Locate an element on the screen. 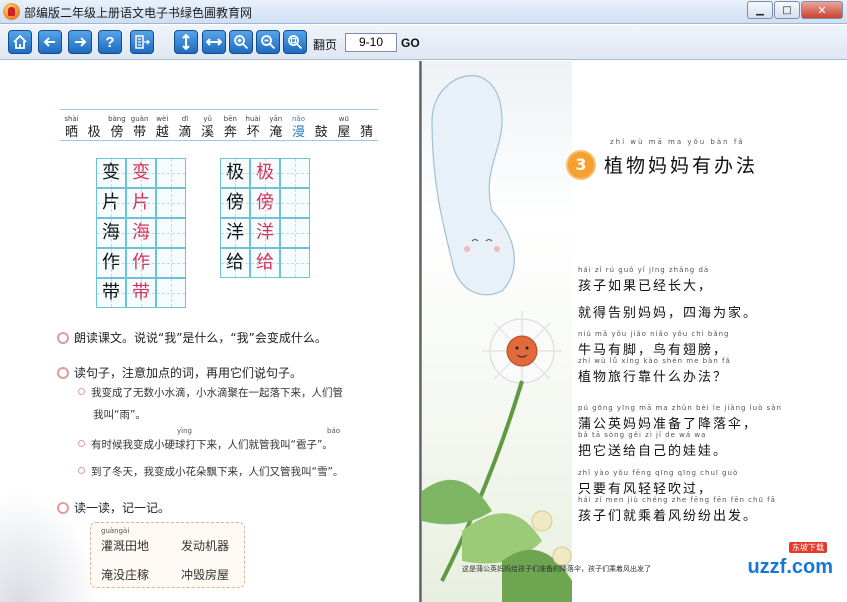 This screenshot has width=847, height=602. window-controls: ▁ □ ✕ is located at coordinates (795, 10).